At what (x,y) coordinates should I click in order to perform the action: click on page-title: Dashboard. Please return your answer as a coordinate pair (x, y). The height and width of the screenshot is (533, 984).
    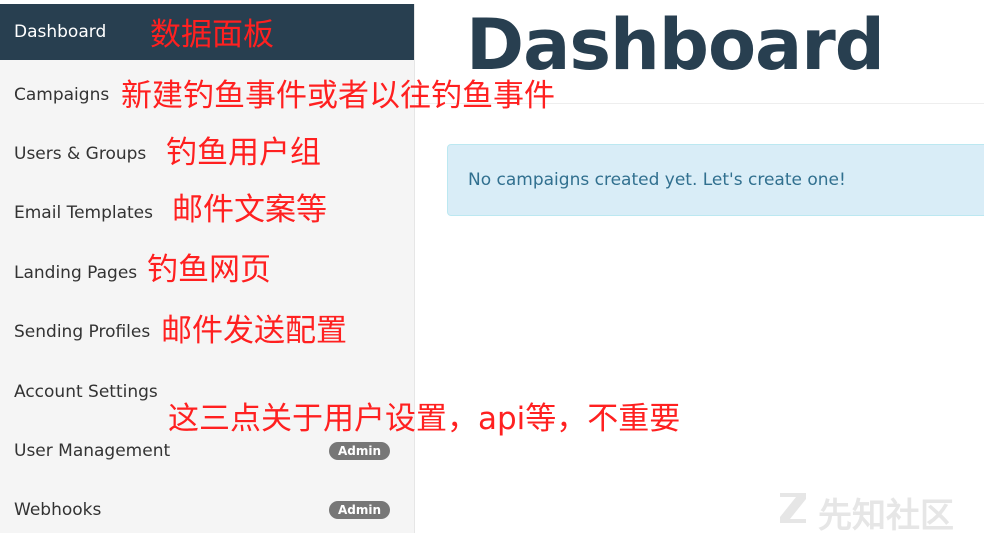
    Looking at the image, I should click on (675, 45).